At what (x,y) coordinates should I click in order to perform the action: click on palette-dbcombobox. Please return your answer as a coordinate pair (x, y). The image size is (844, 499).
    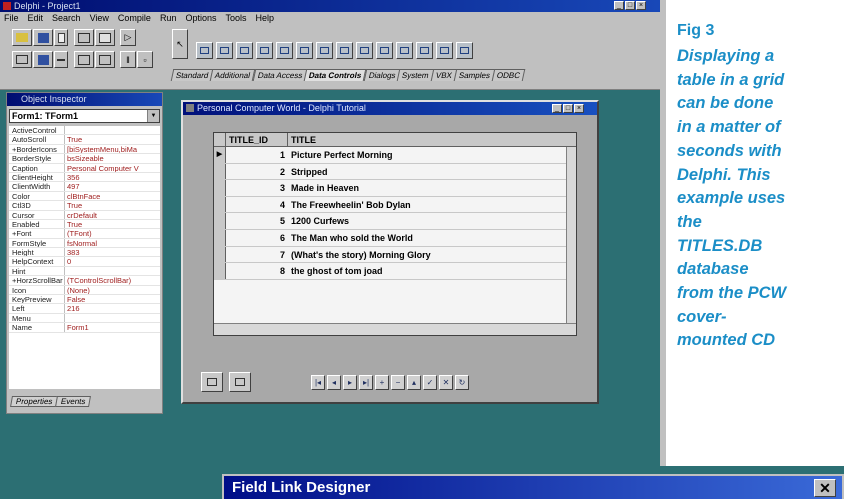
    Looking at the image, I should click on (364, 50).